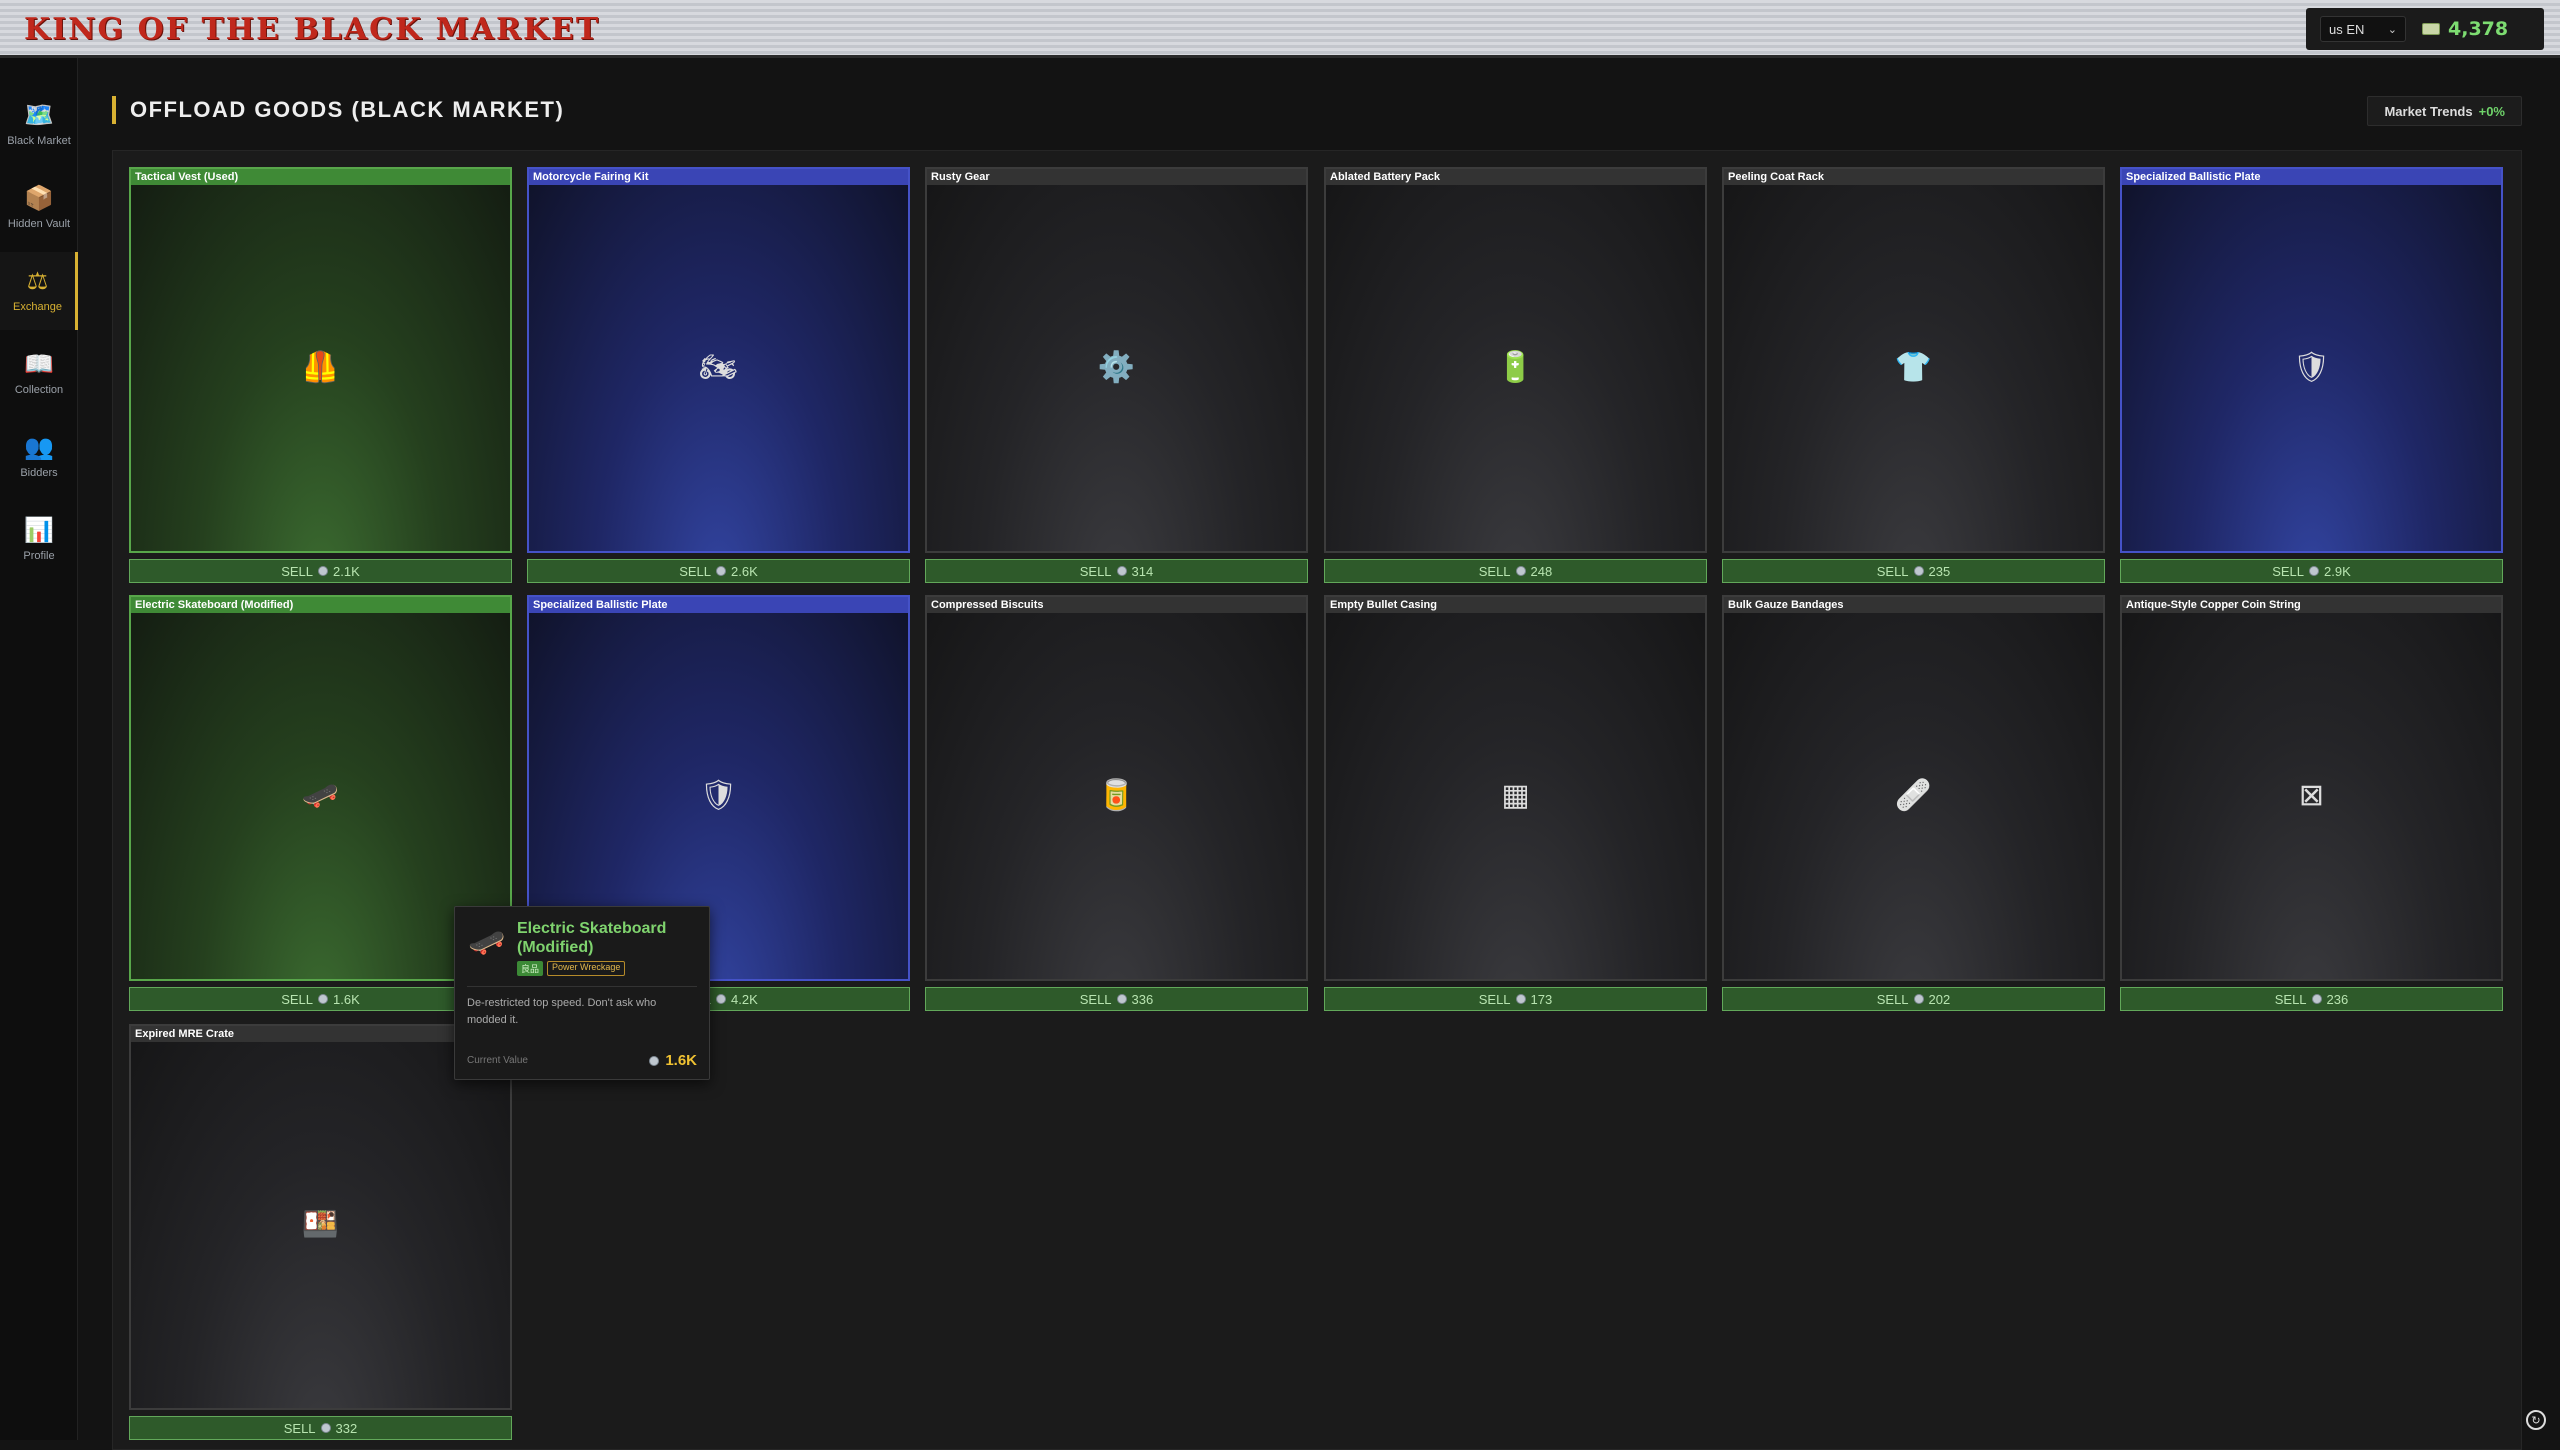  I want to click on rarity-tag: 良品, so click(530, 968).